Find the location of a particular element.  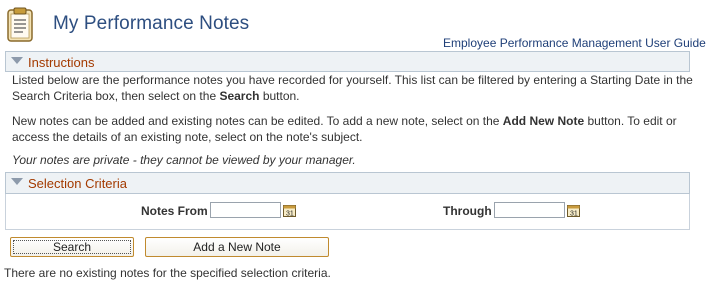

through-date-input is located at coordinates (529, 210).